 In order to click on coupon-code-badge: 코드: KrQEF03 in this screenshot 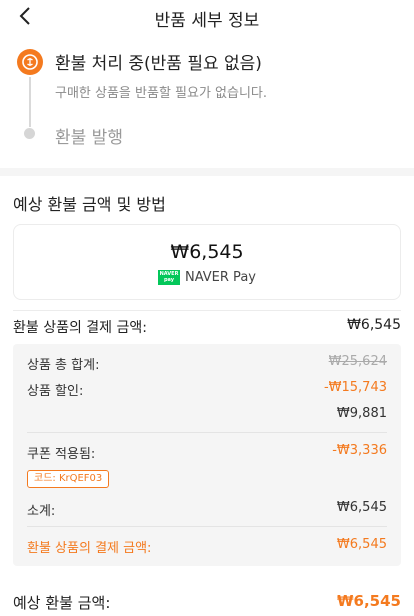, I will do `click(68, 479)`.